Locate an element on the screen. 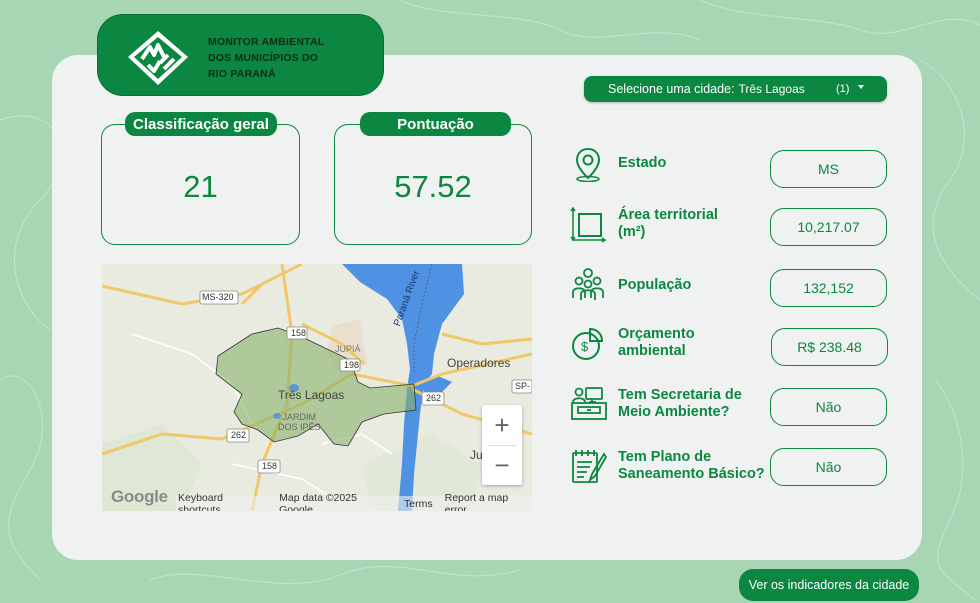  area-value: 10,217.07 is located at coordinates (828, 227).